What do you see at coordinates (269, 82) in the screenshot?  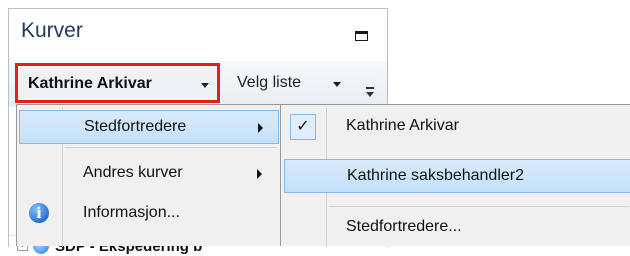 I see `select-list-label: Velg liste` at bounding box center [269, 82].